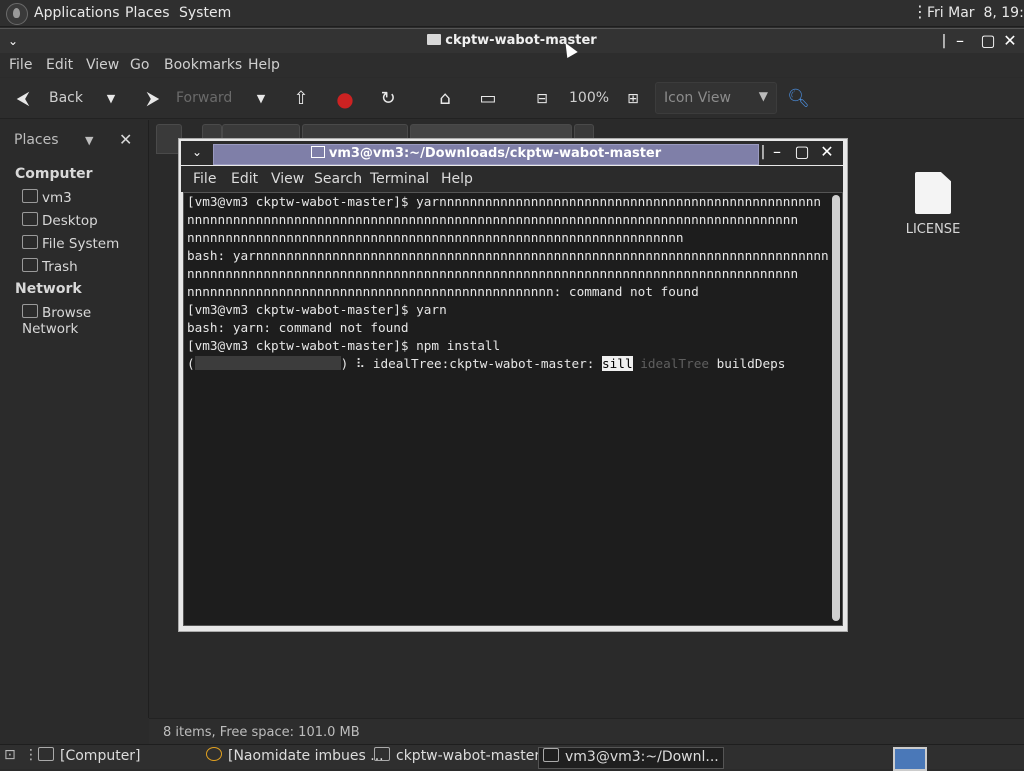 The image size is (1024, 771). I want to click on terminal-menu-help: Help, so click(457, 179).